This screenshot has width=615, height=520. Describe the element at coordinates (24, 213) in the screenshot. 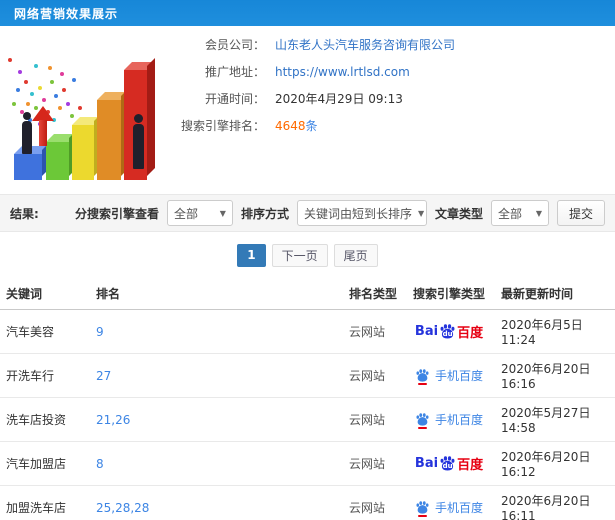

I see `result-label: 结果:` at that location.